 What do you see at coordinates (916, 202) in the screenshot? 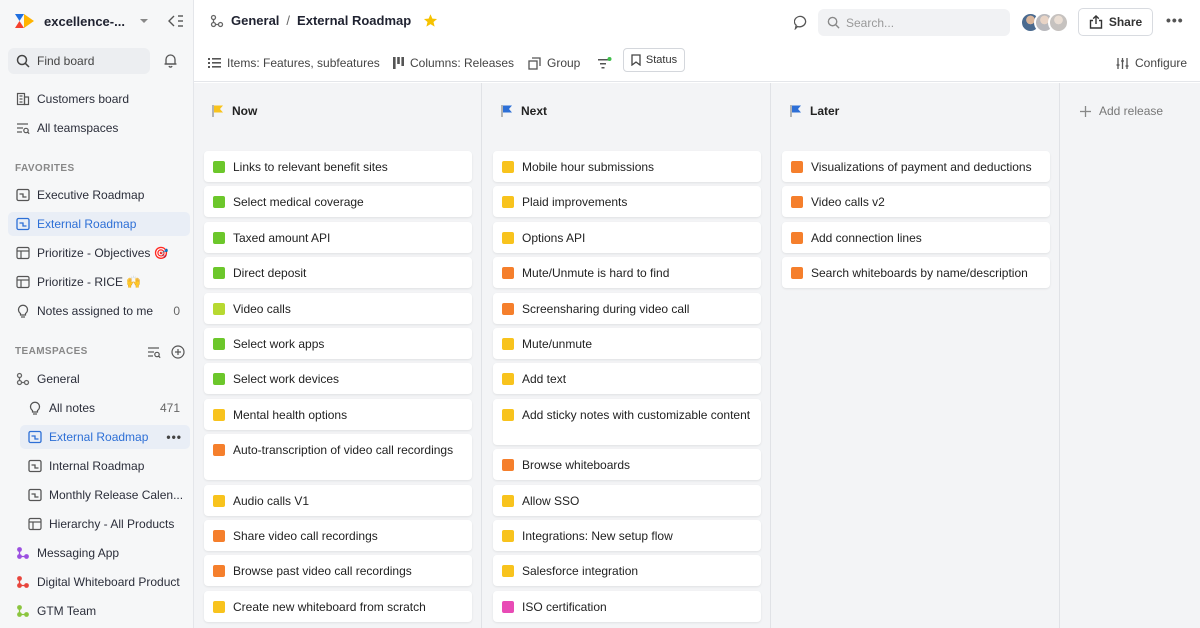
I see `feature-card: Video calls v2` at bounding box center [916, 202].